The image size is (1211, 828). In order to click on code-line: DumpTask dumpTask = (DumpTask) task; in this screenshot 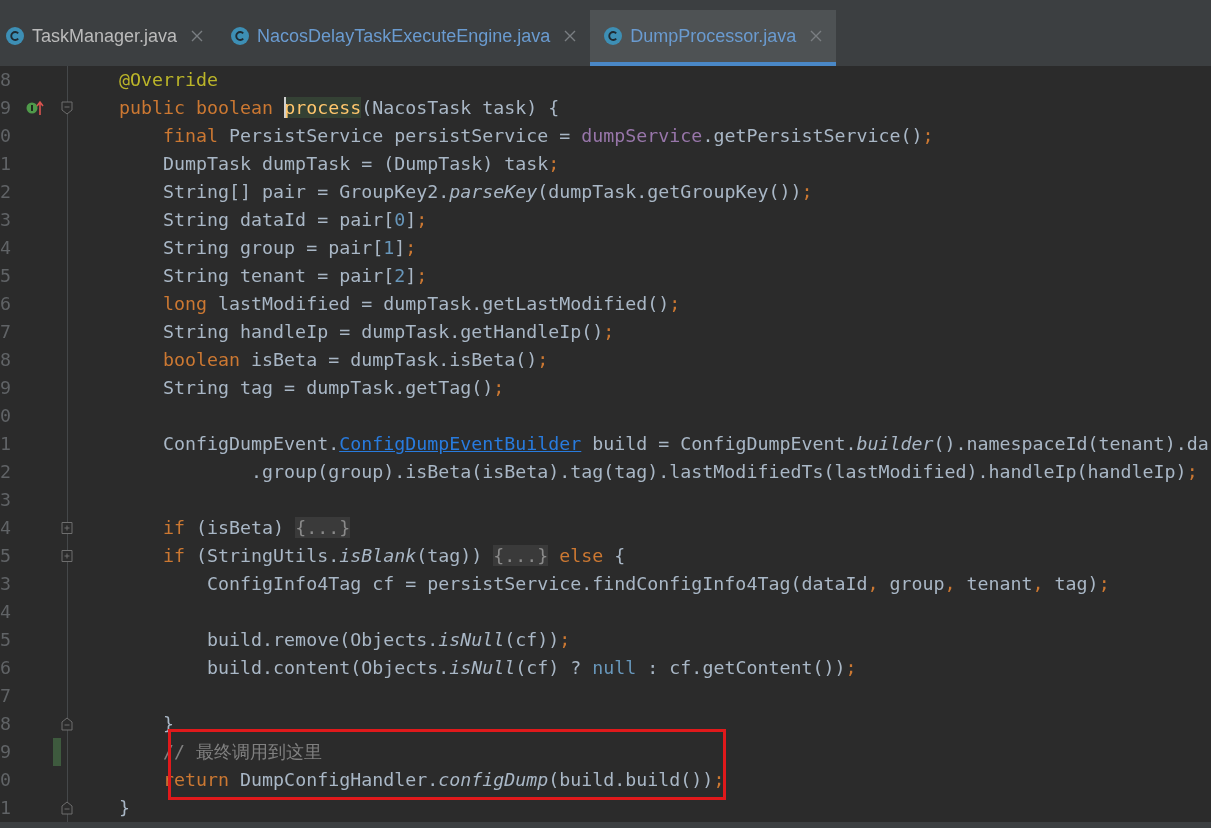, I will do `click(361, 164)`.